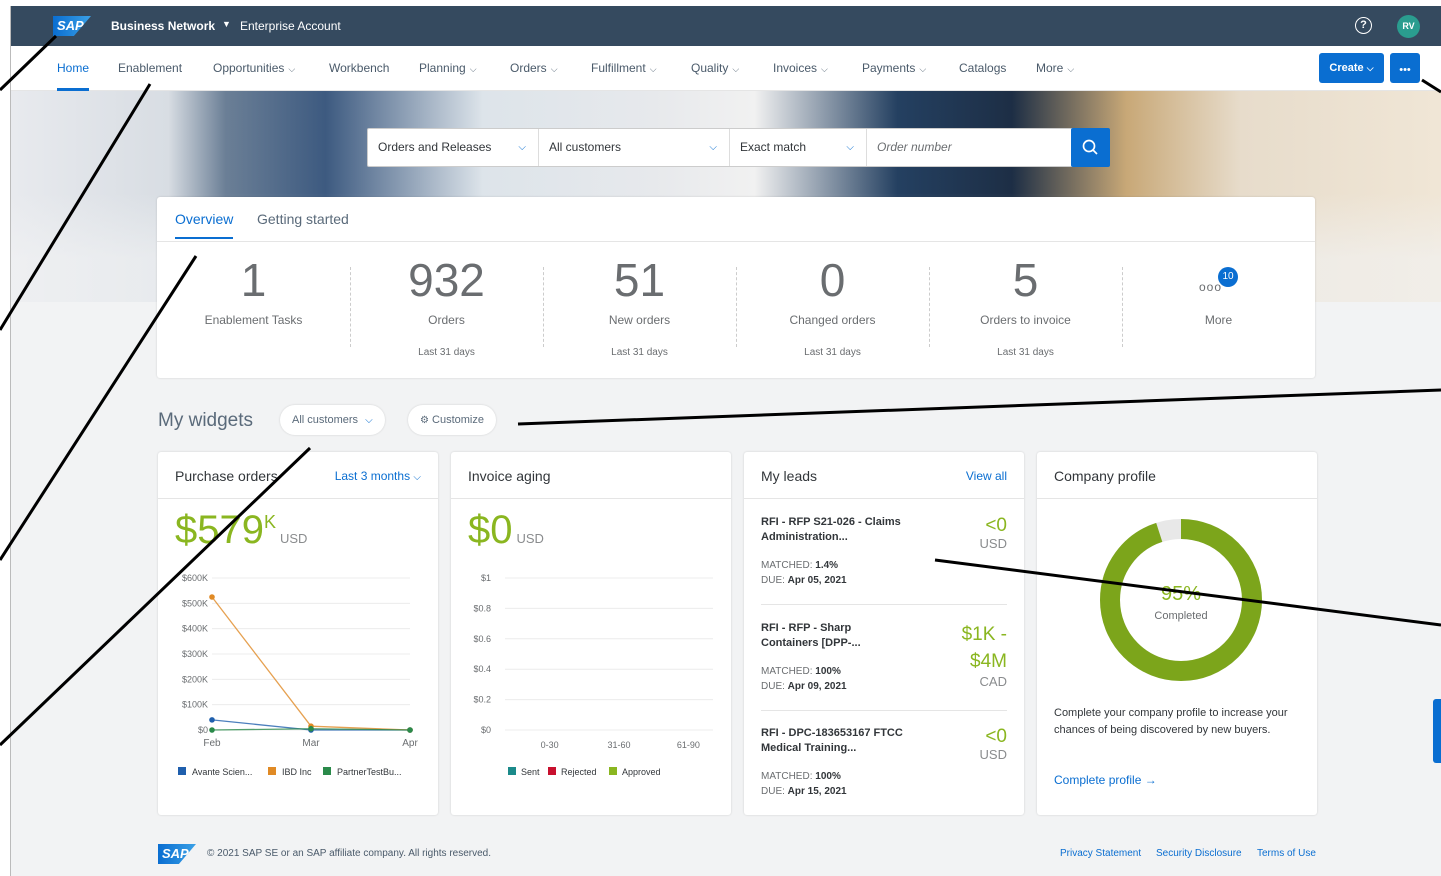  Describe the element at coordinates (832, 320) in the screenshot. I see `tile-label: Changed orders` at that location.